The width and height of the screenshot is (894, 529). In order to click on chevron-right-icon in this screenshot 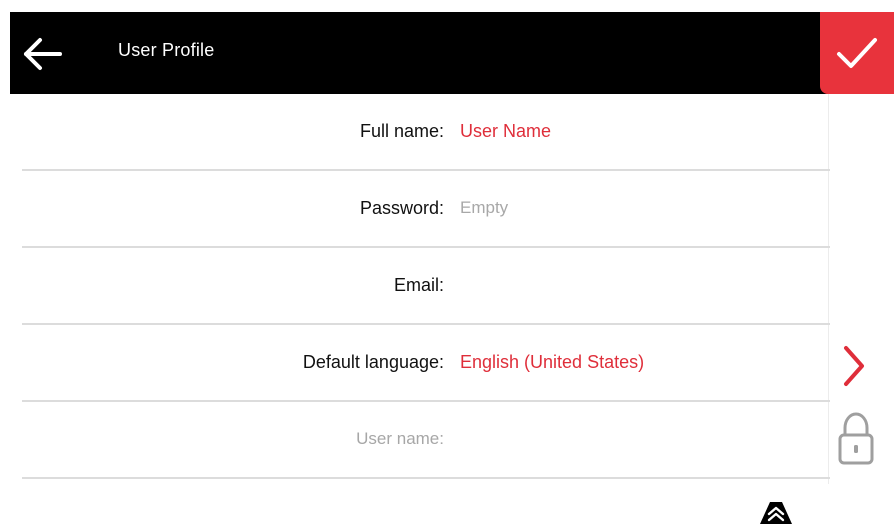, I will do `click(854, 366)`.